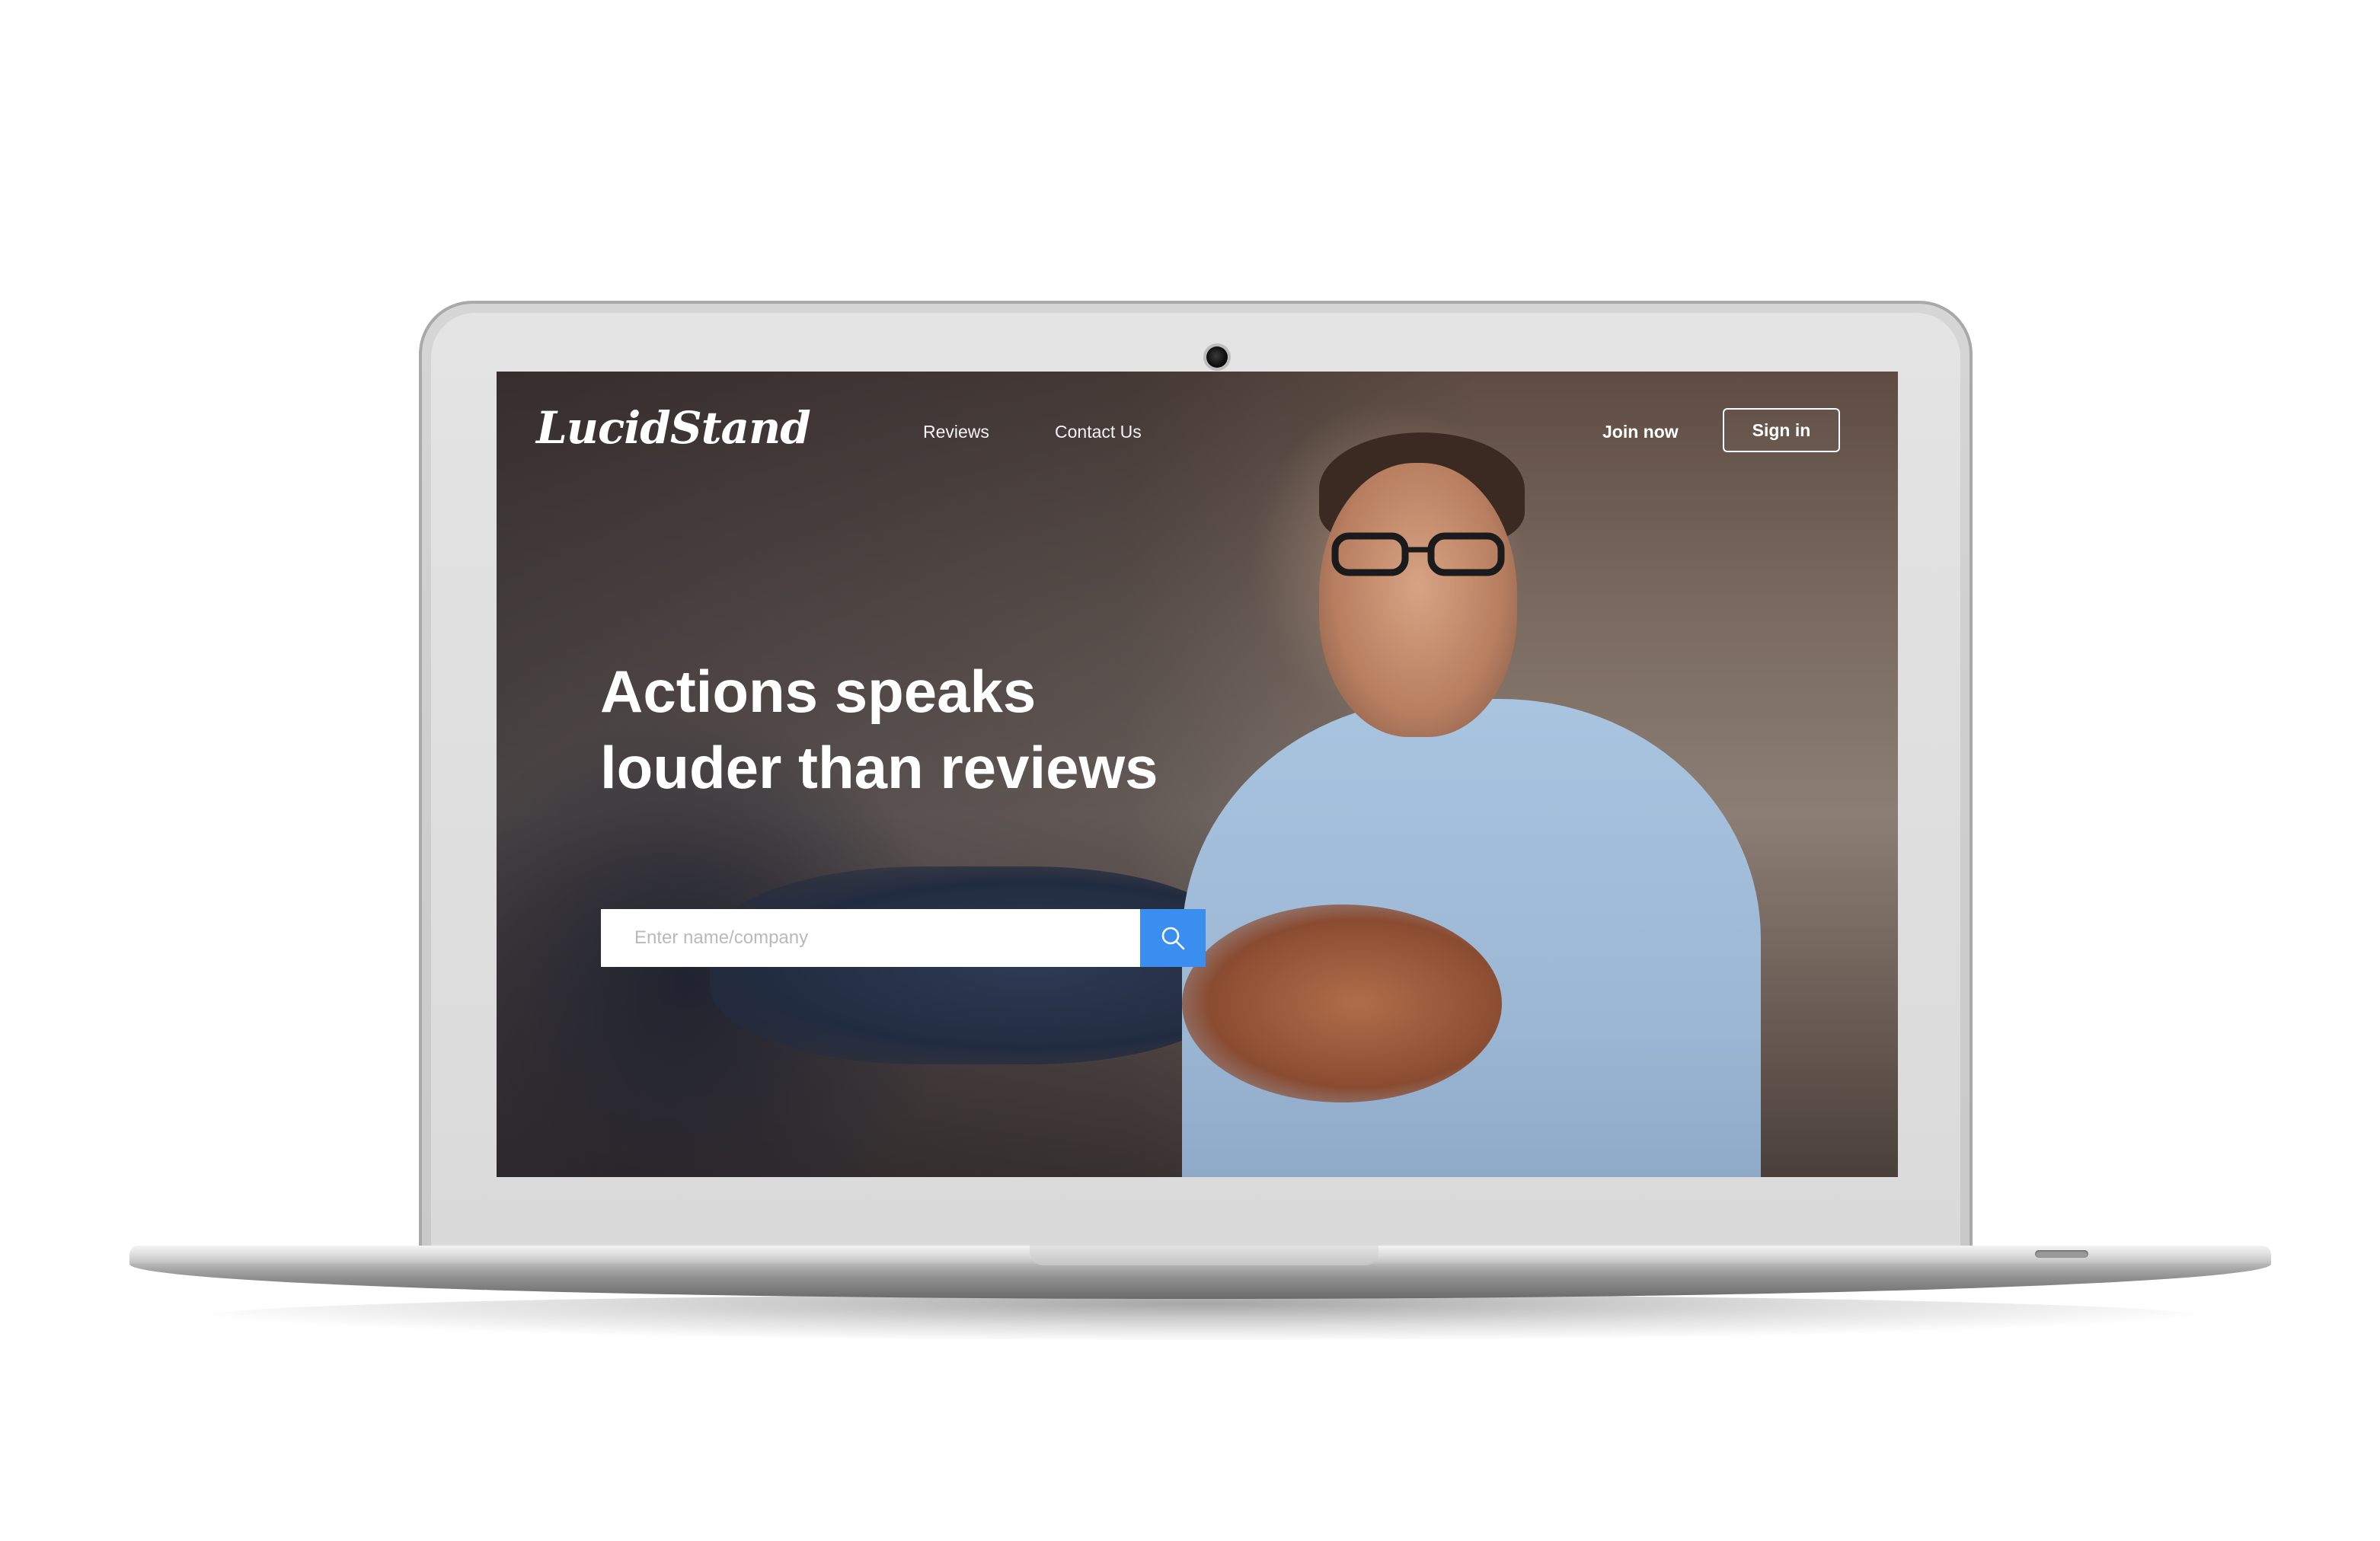  Describe the element at coordinates (943, 729) in the screenshot. I see `hero-headline: Actions speaks louder than reviews` at that location.